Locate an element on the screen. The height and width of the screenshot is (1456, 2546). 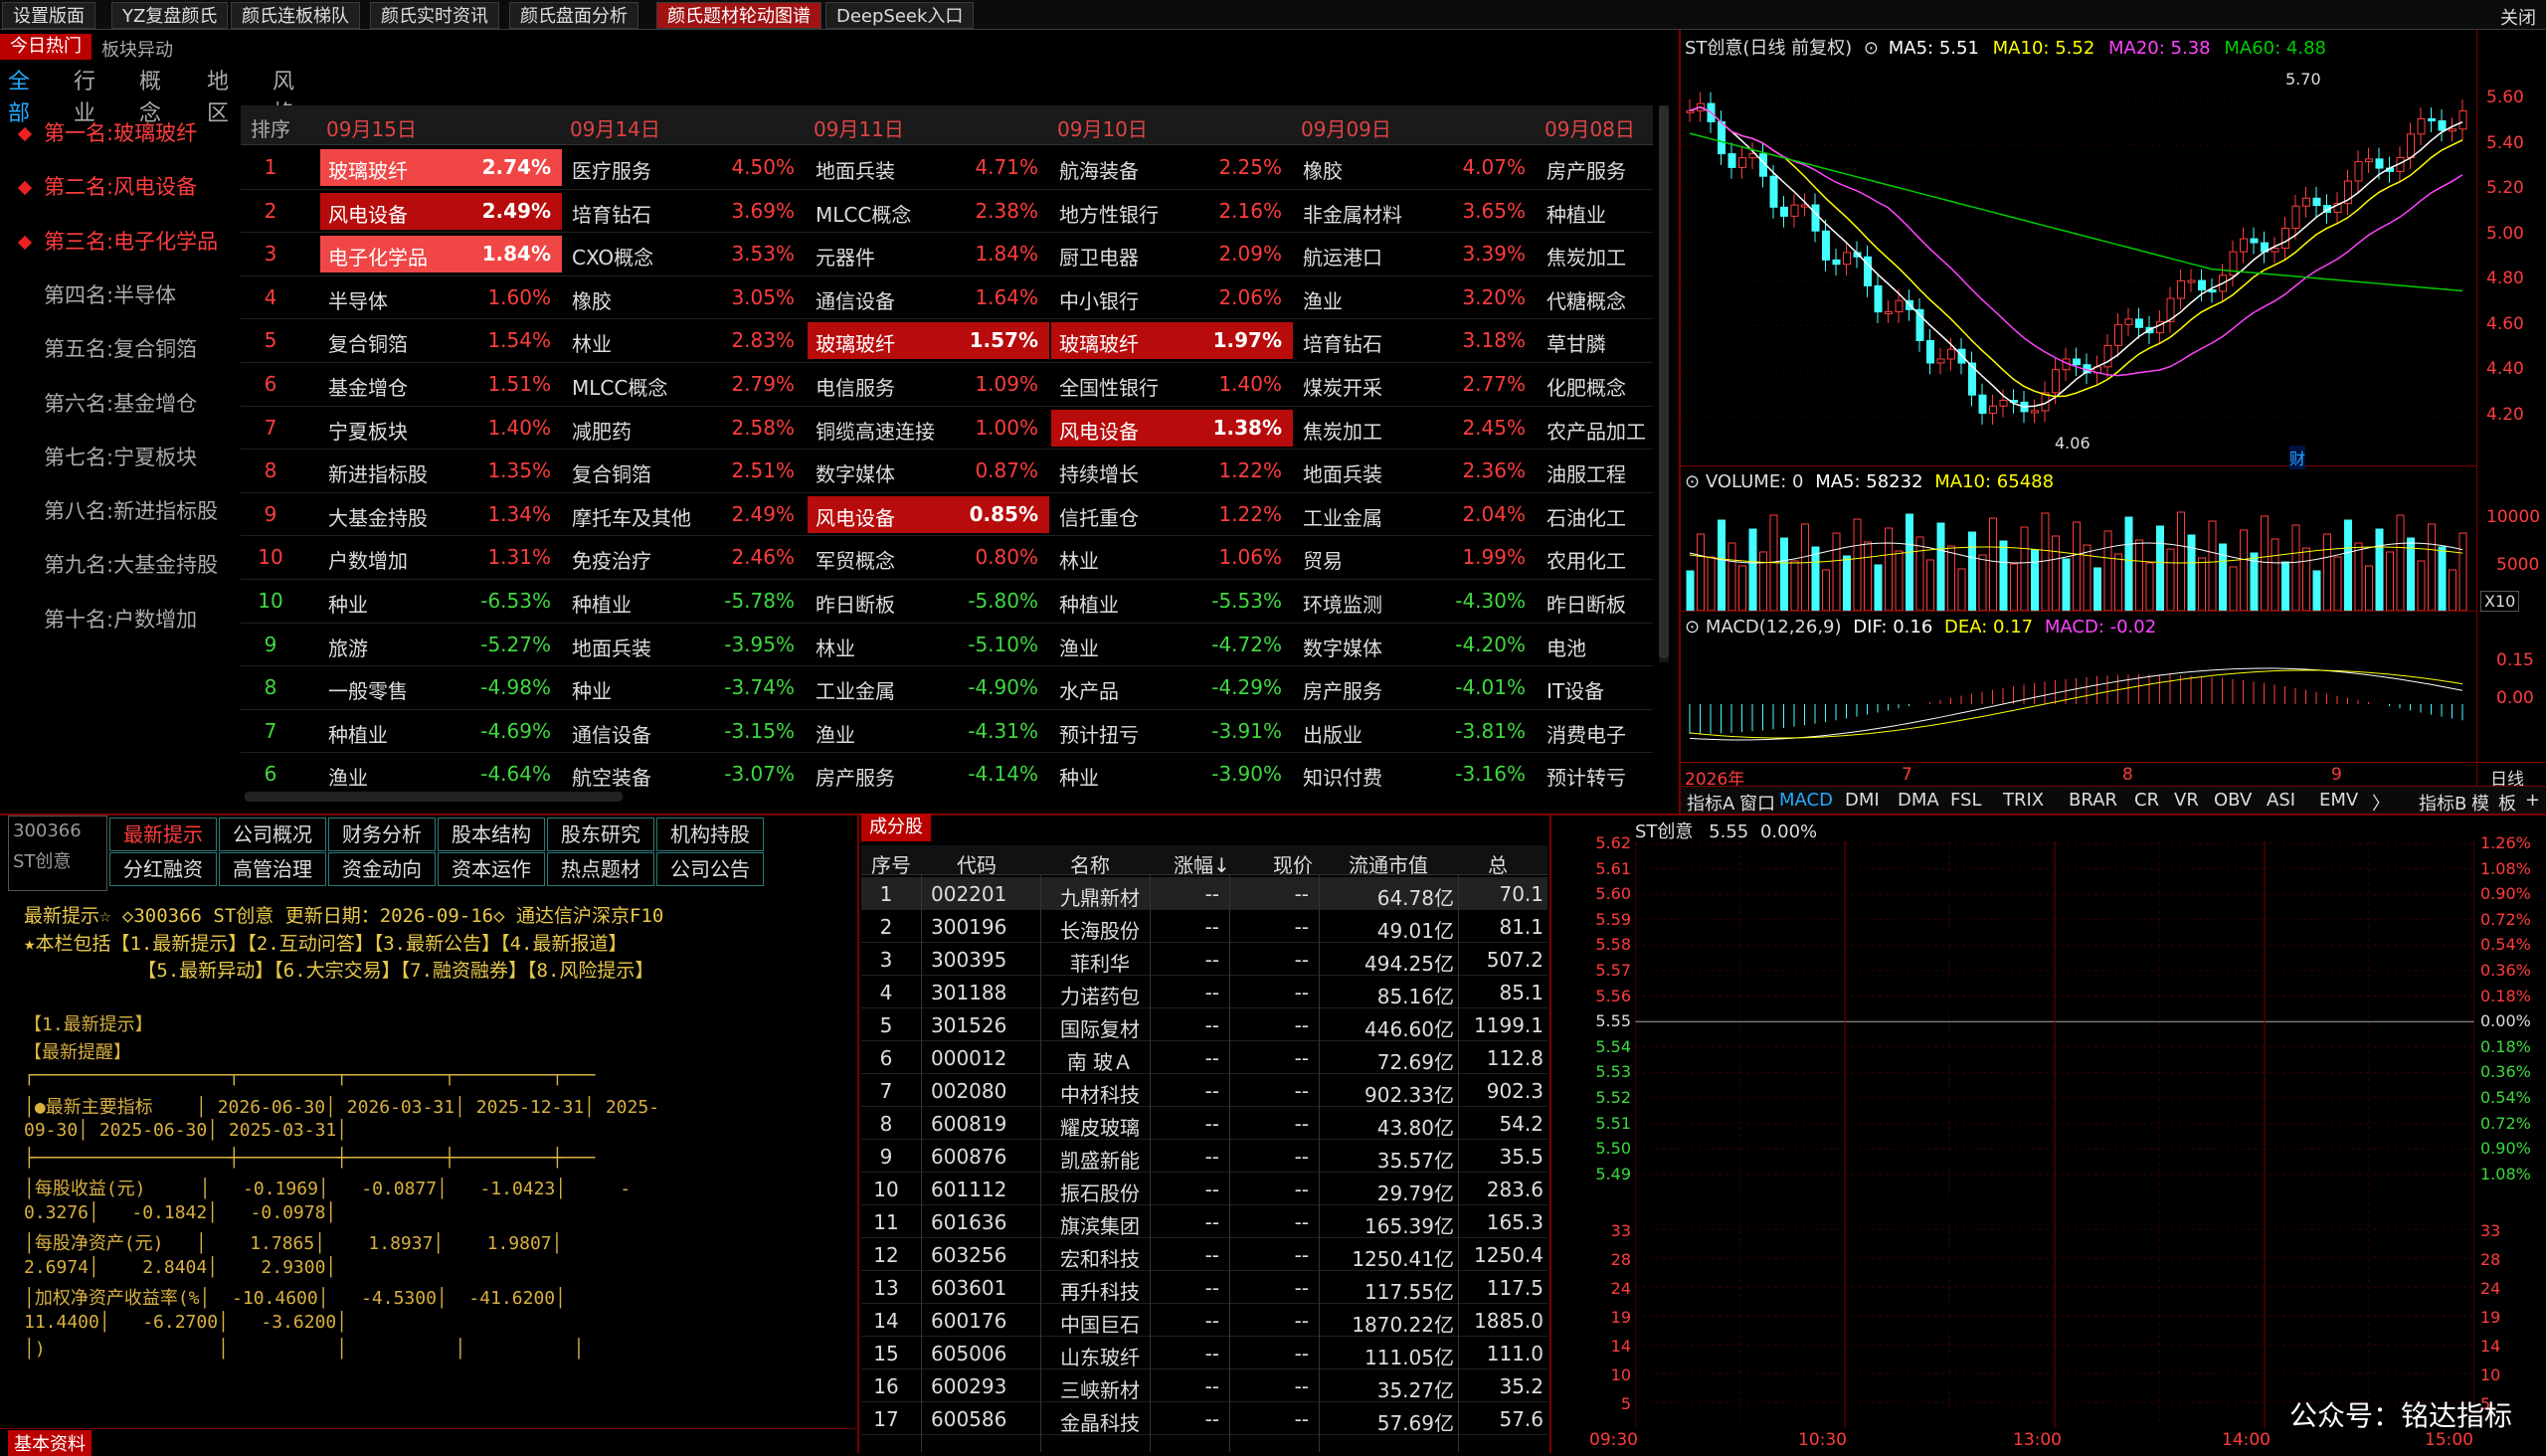
sector-cell: 元器件 1.84% is located at coordinates (928, 254).